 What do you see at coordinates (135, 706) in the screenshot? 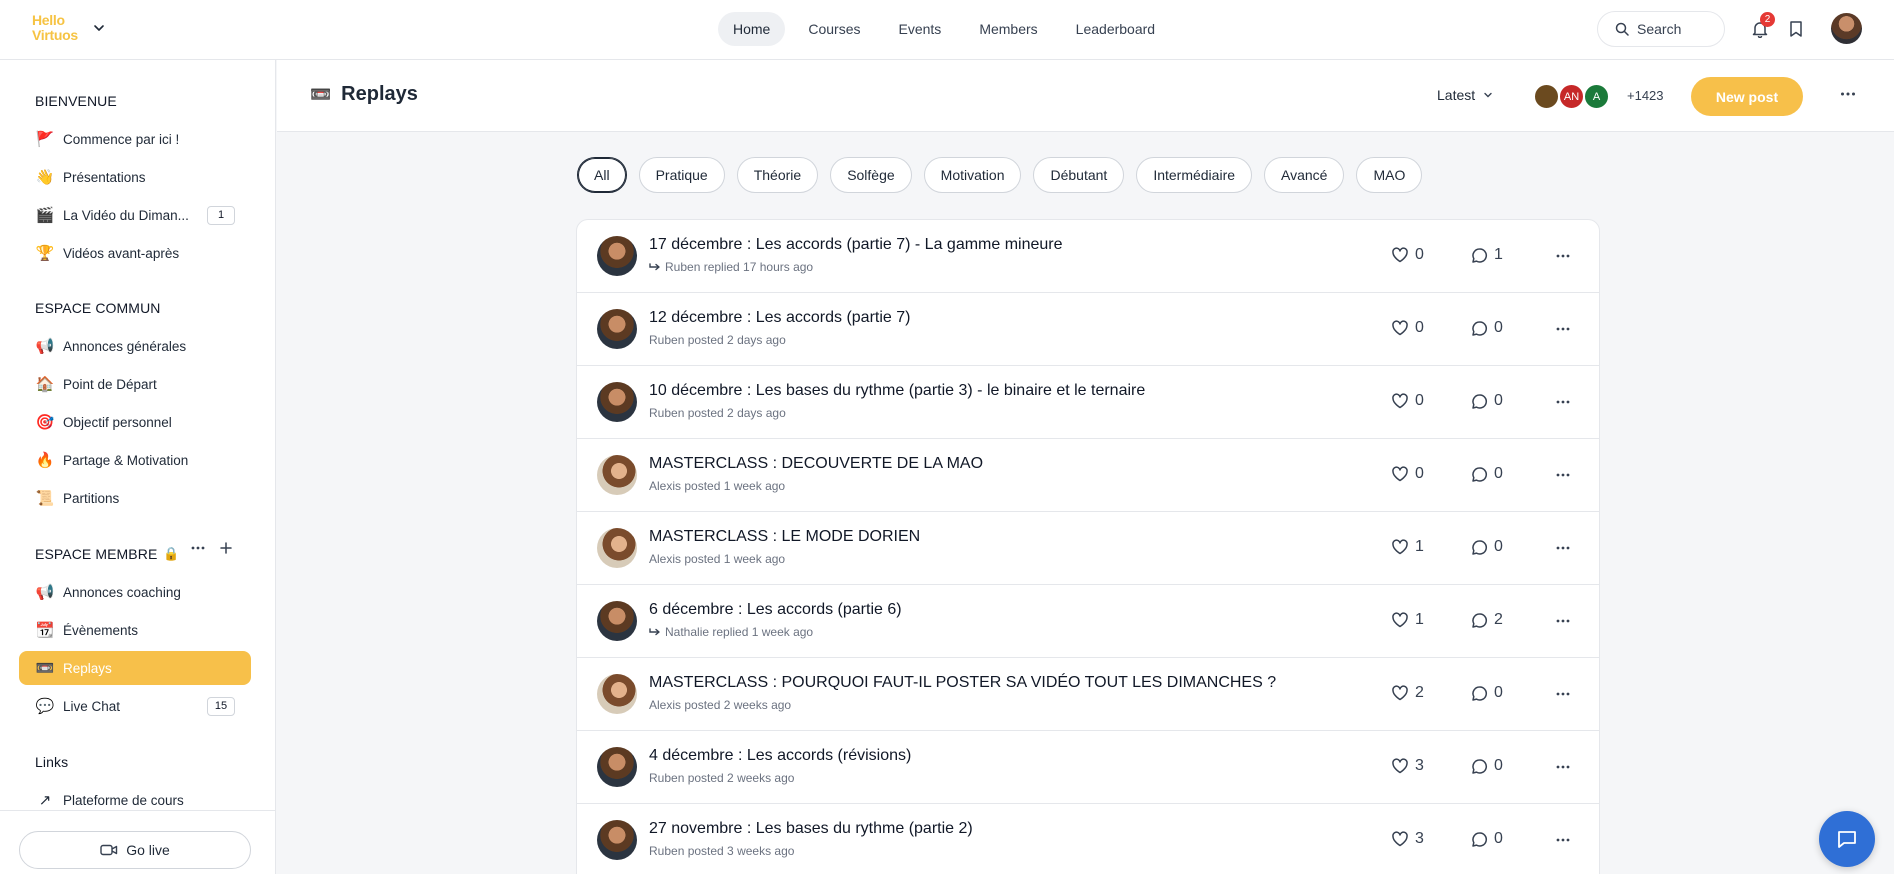
I see `sidebar-item-live-chat: 💬 Live Chat 15` at bounding box center [135, 706].